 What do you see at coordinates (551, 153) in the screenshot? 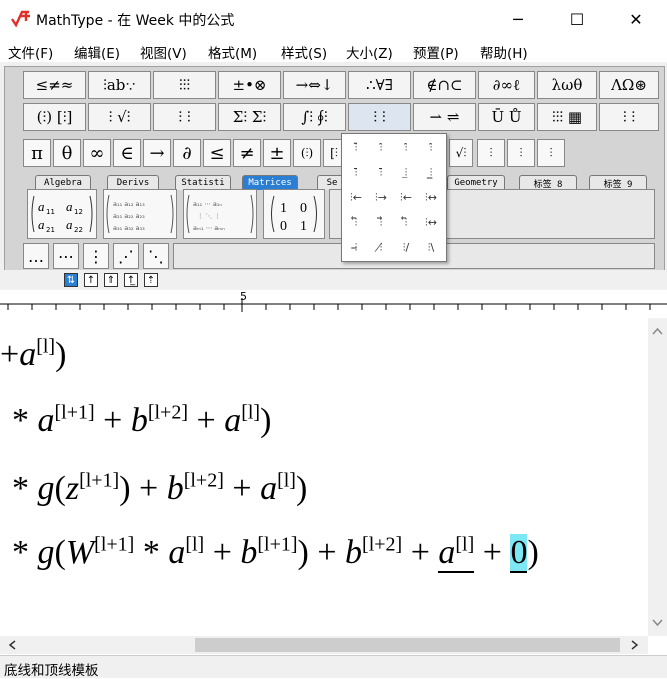
I see `symbol-subsup: ⫶` at bounding box center [551, 153].